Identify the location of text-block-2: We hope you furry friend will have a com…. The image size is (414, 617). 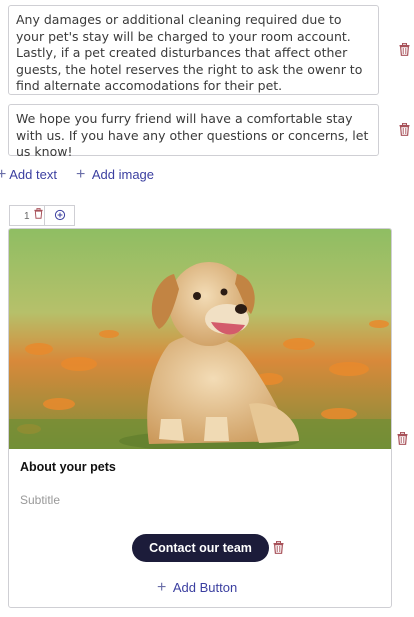
(193, 131).